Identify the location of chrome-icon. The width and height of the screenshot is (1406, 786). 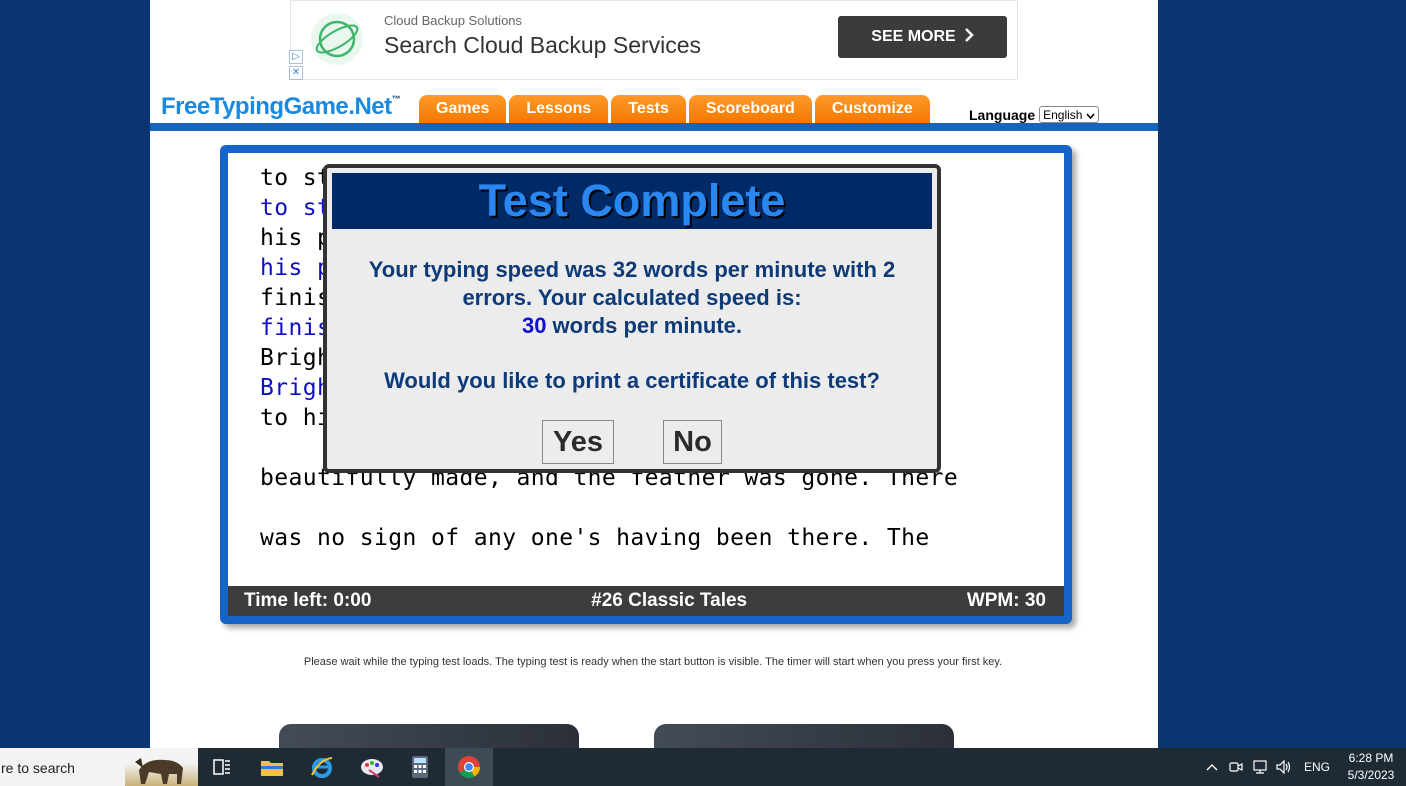
(469, 767).